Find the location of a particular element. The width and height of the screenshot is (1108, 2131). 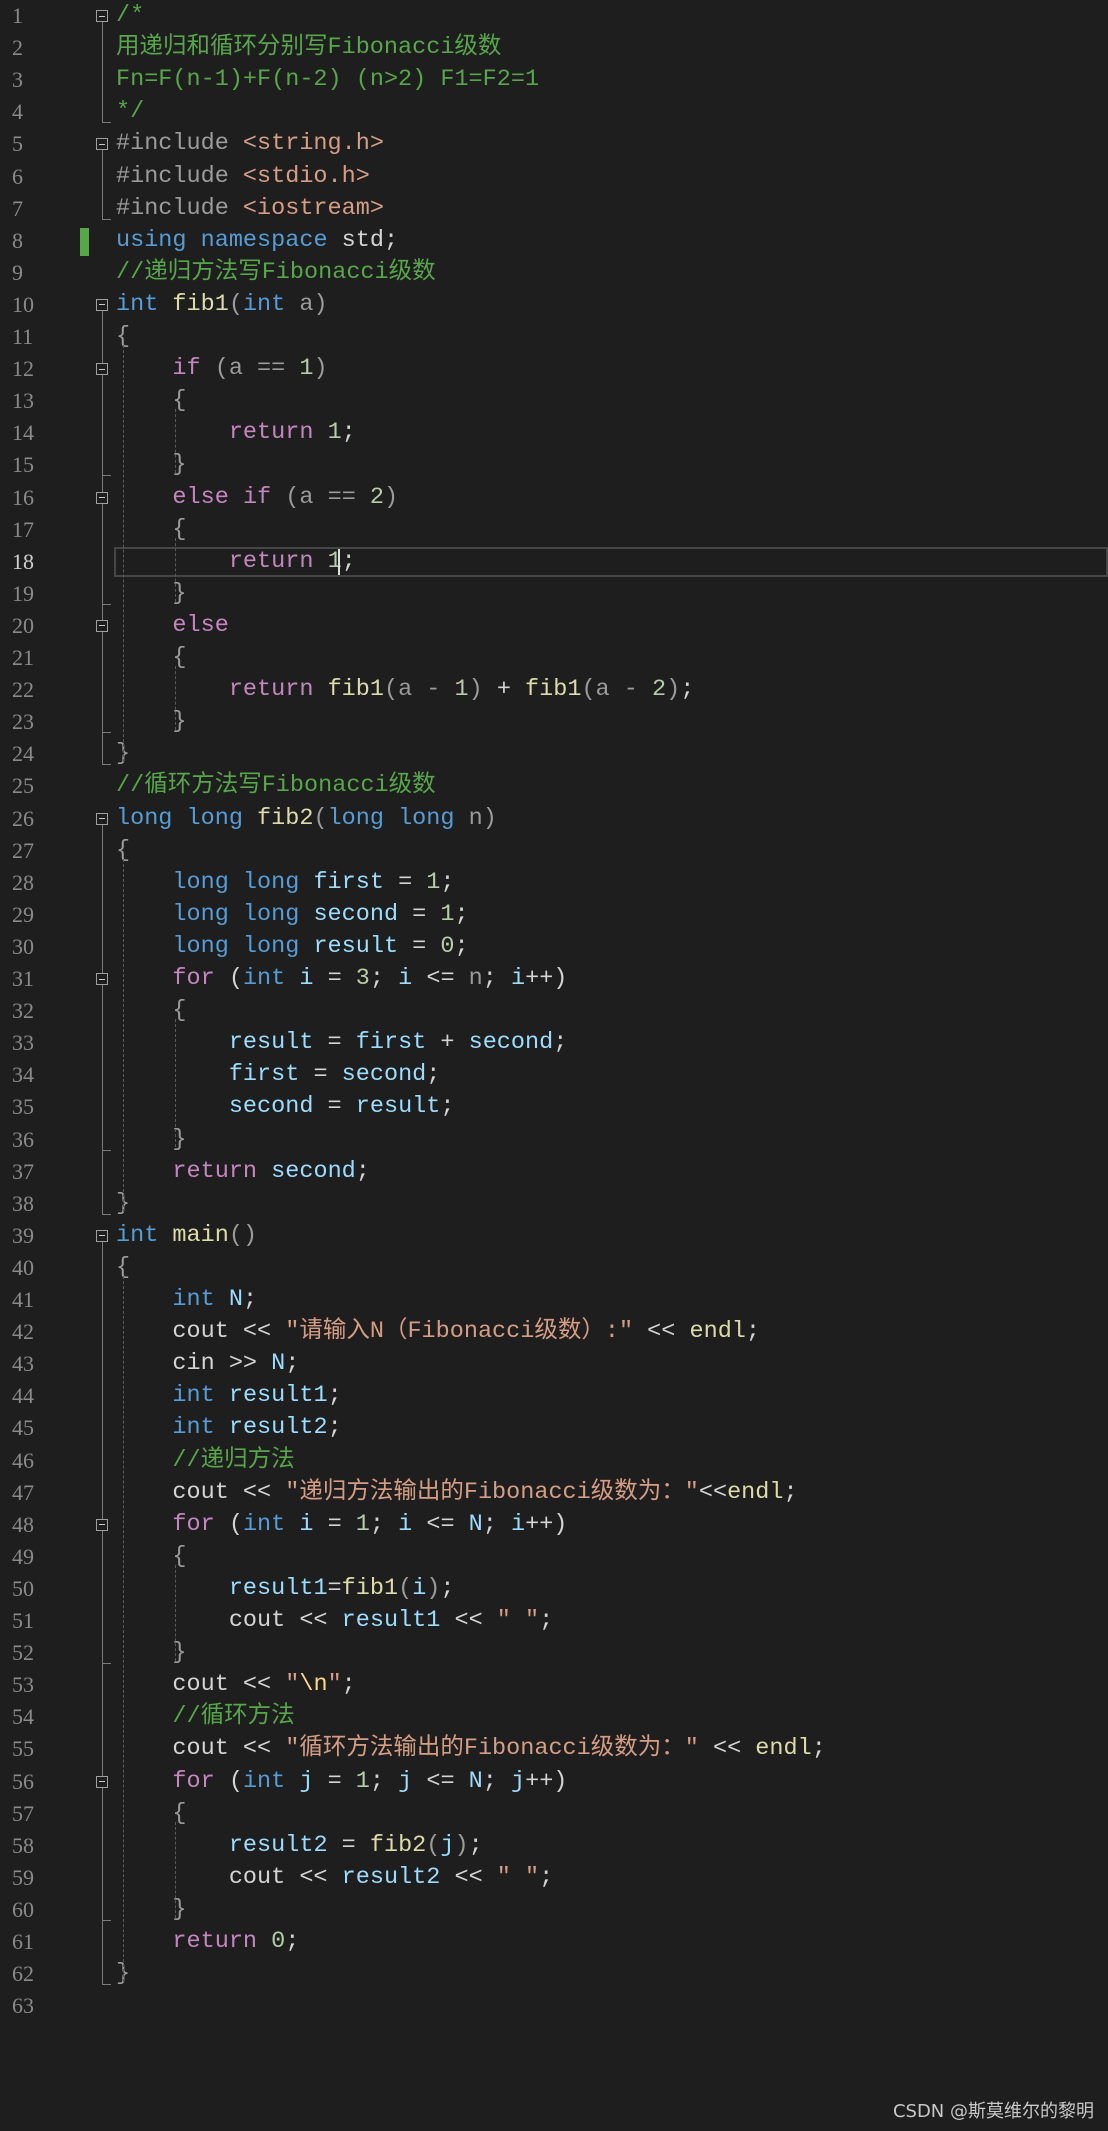

code-line: cout << result1 << " "; is located at coordinates (334, 1621).